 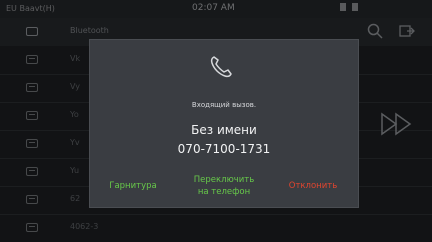 What do you see at coordinates (133, 186) in the screenshot?
I see `headset-button-label: Гарнитура` at bounding box center [133, 186].